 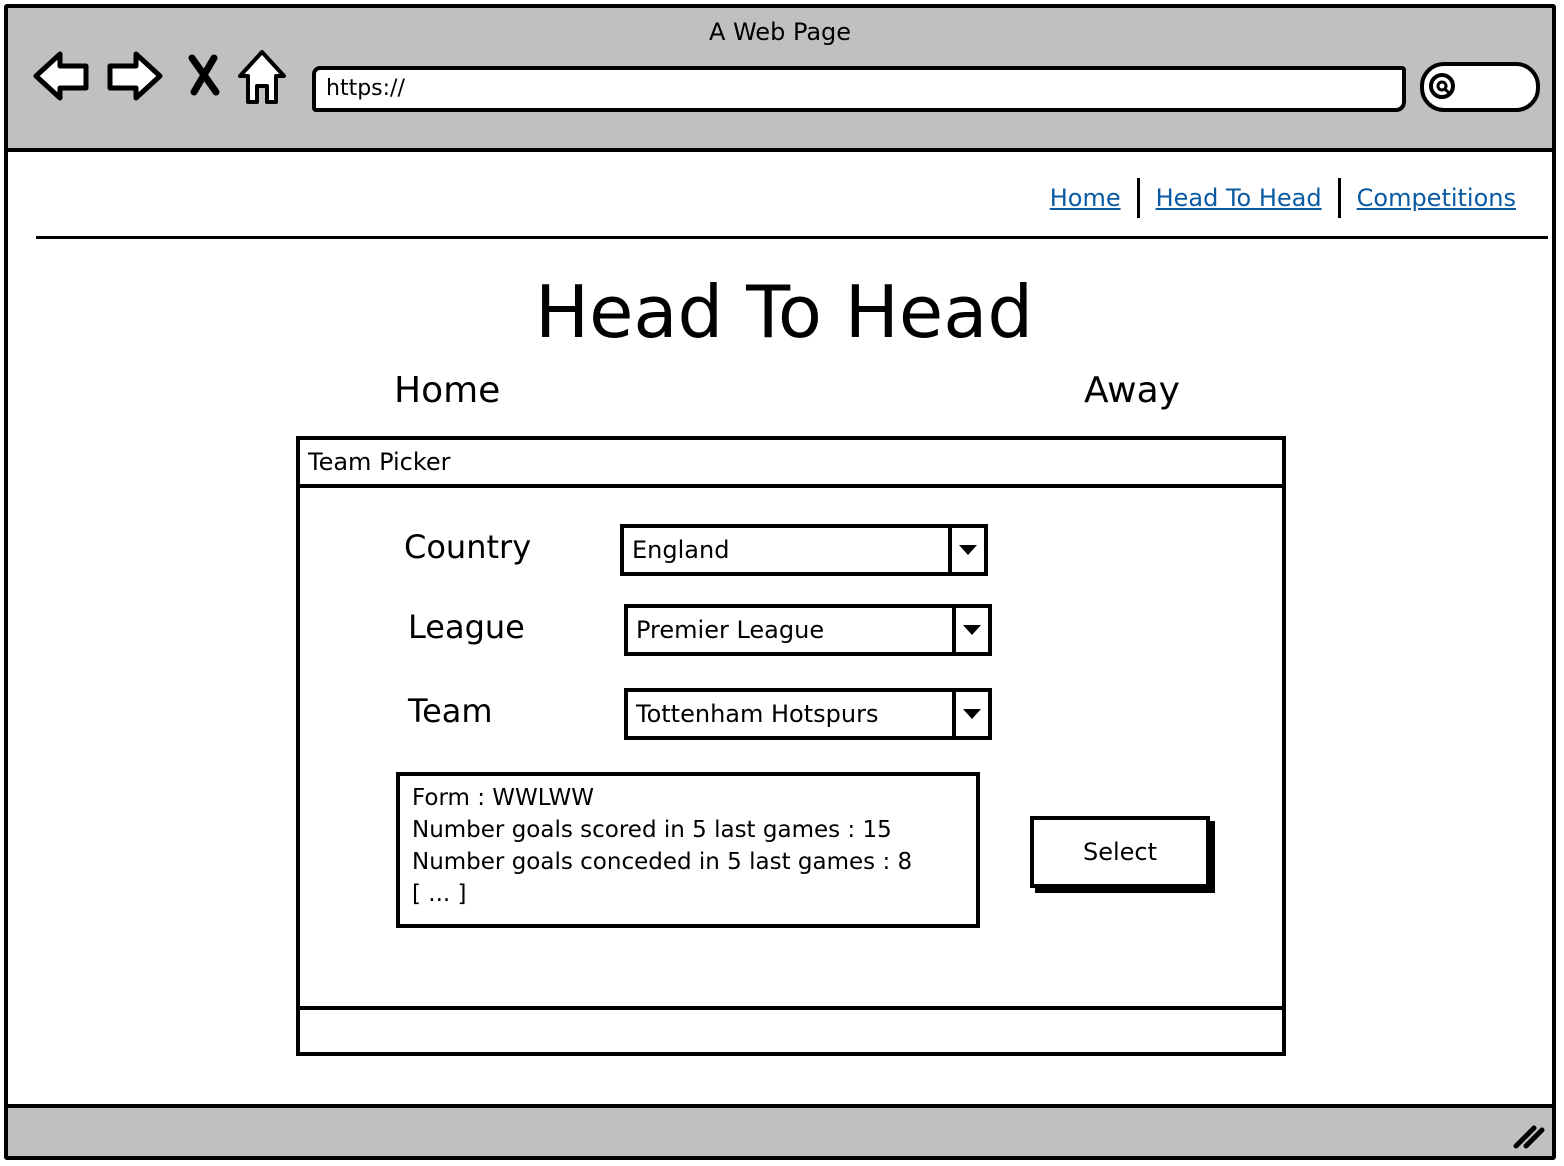 I want to click on stat-line: Form : WWLWW, so click(x=503, y=798).